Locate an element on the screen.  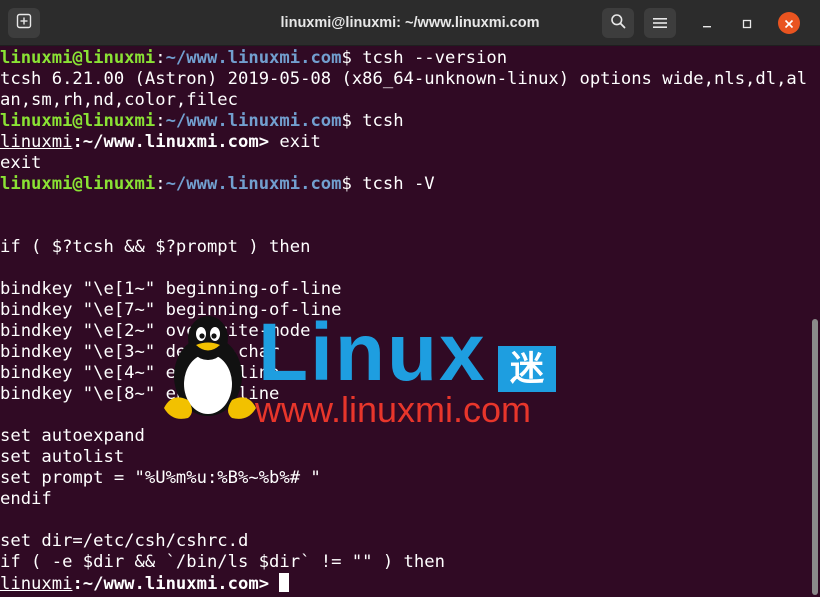
scrollbar is located at coordinates (814, 322).